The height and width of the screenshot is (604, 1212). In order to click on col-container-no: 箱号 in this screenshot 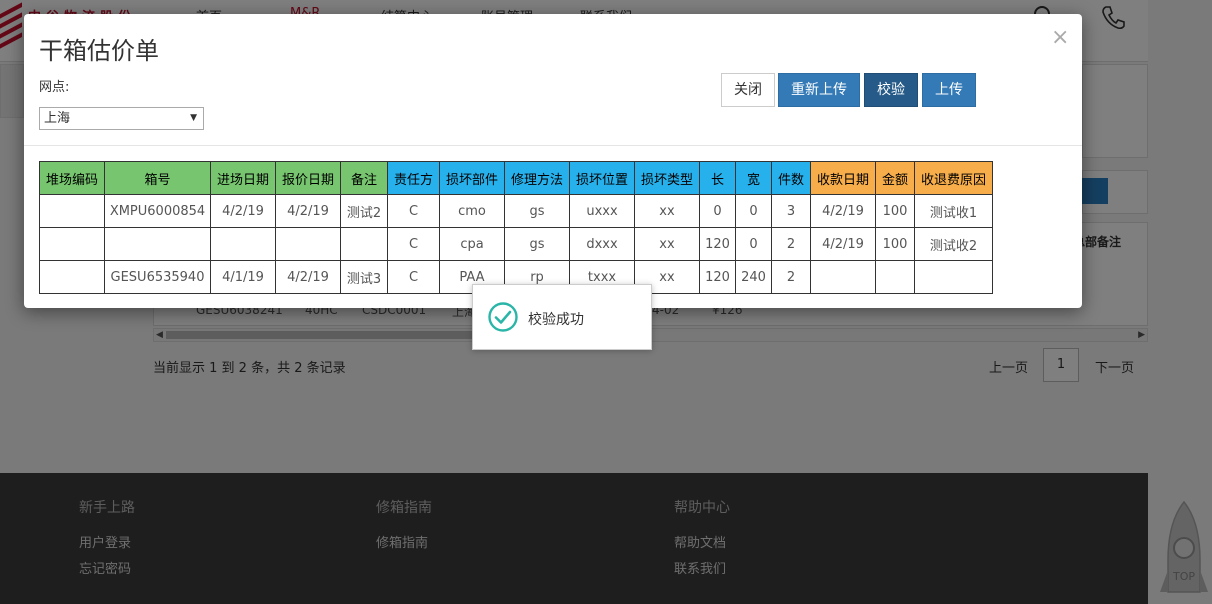, I will do `click(157, 178)`.